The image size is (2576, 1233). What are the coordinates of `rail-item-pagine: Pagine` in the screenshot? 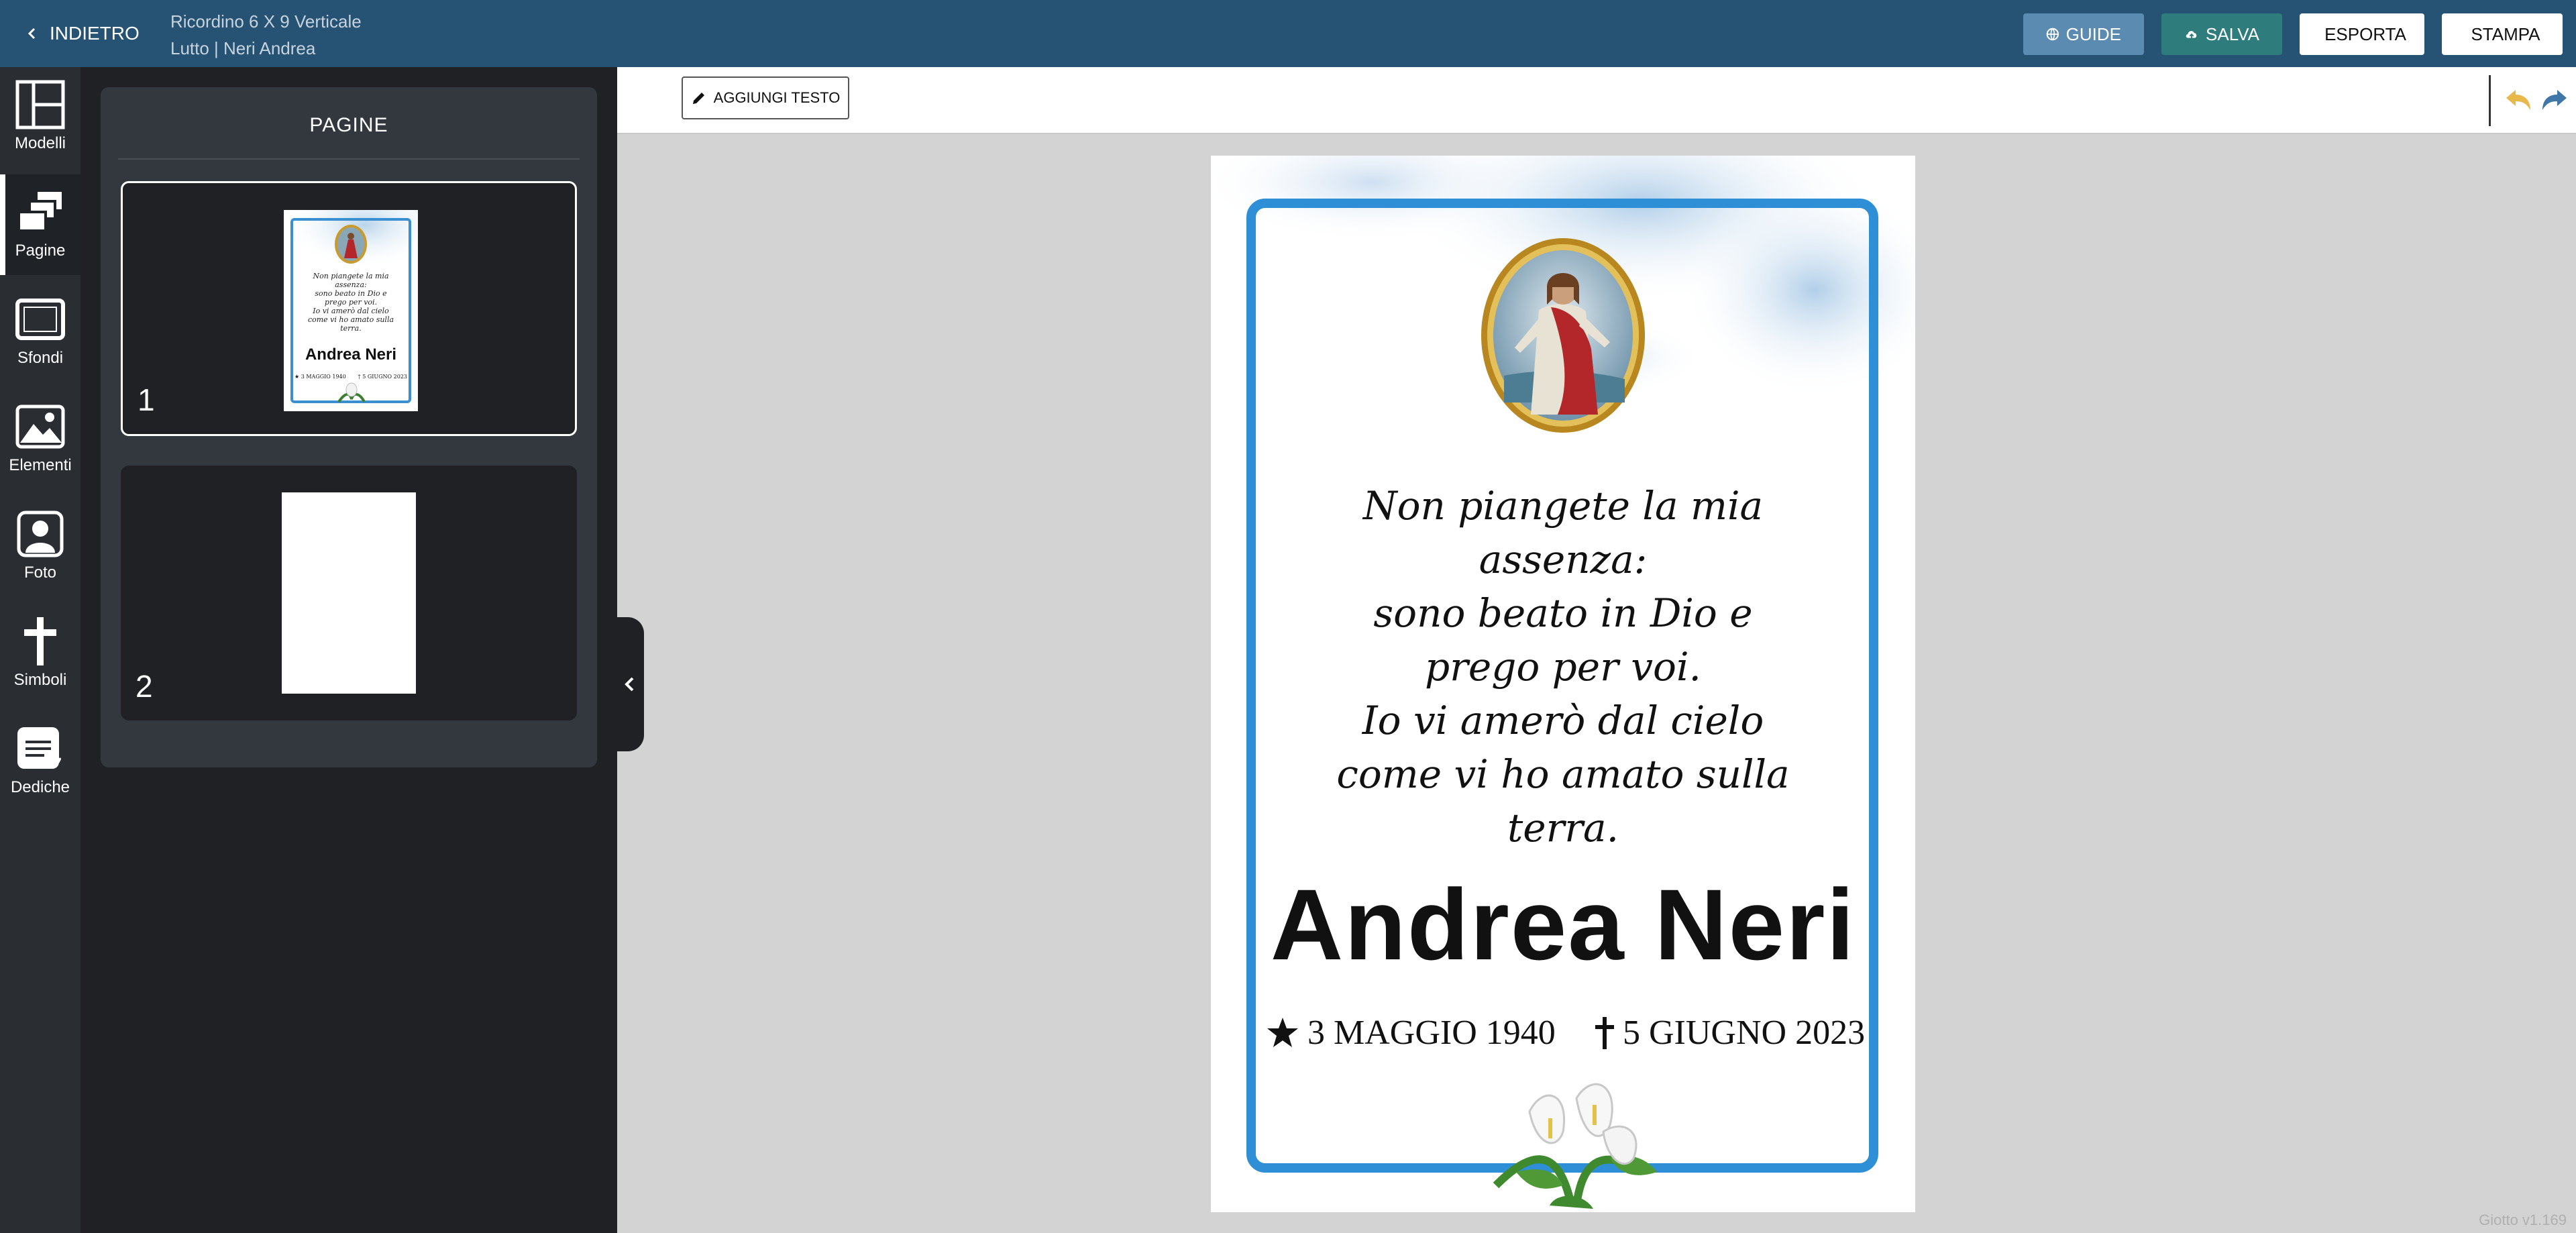 It's located at (40, 225).